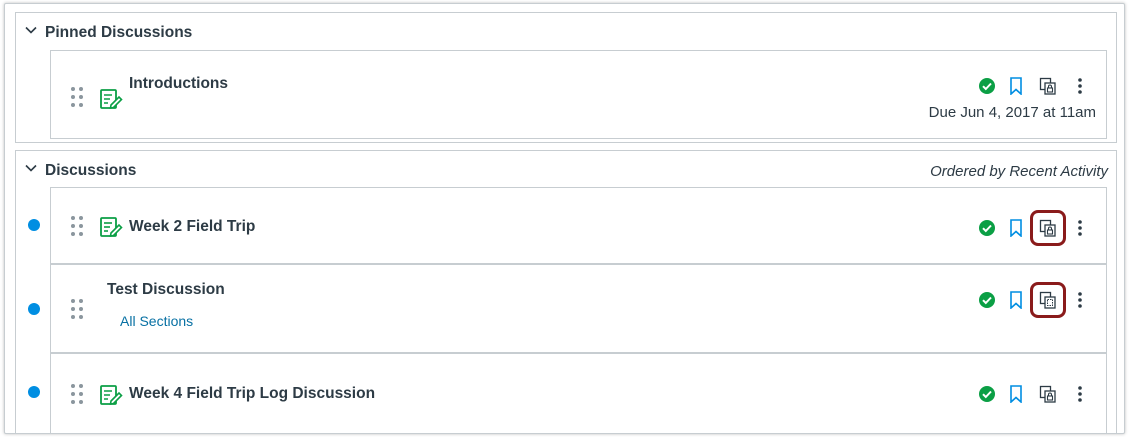 This screenshot has height=437, width=1129. I want to click on copy-icon, so click(1048, 300).